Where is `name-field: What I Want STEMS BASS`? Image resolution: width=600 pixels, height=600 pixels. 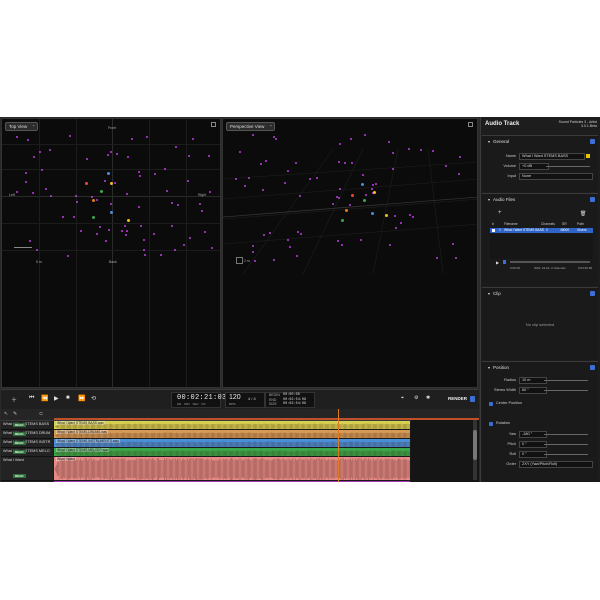 name-field: What I Want STEMS BASS is located at coordinates (552, 156).